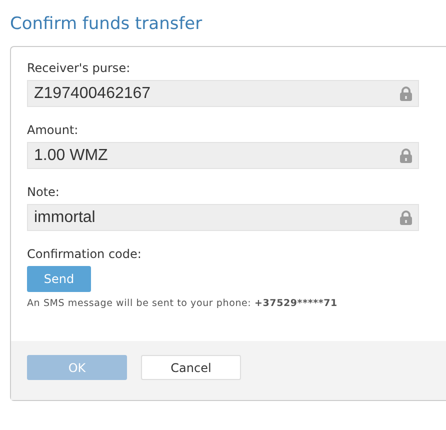 The width and height of the screenshot is (446, 430). What do you see at coordinates (107, 24) in the screenshot?
I see `page-title: Confirm funds transfer` at bounding box center [107, 24].